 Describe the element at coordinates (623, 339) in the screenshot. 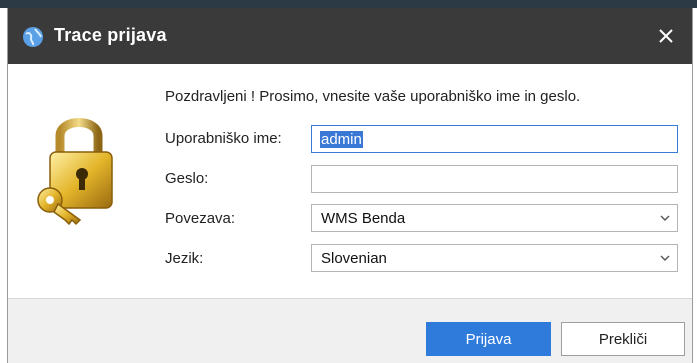

I see `cancel-button: Prekliči` at that location.